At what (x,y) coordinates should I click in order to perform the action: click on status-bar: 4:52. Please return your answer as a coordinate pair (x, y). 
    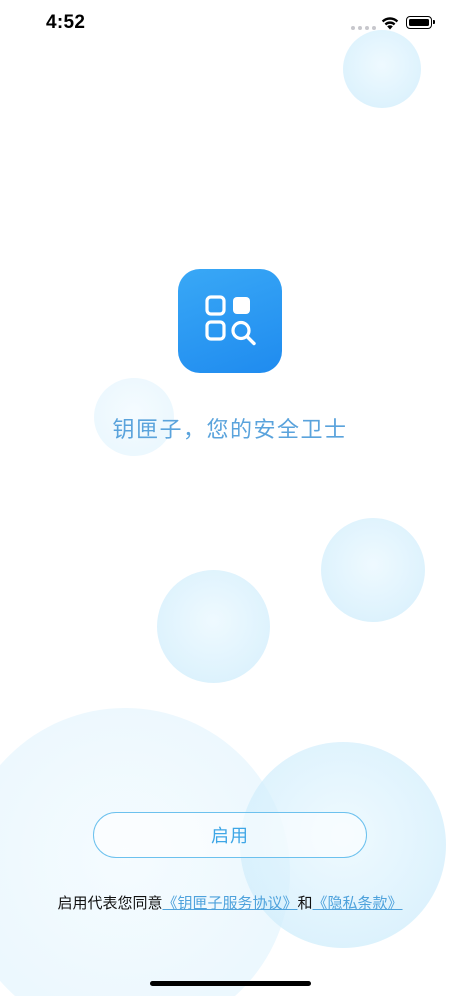
    Looking at the image, I should click on (230, 27).